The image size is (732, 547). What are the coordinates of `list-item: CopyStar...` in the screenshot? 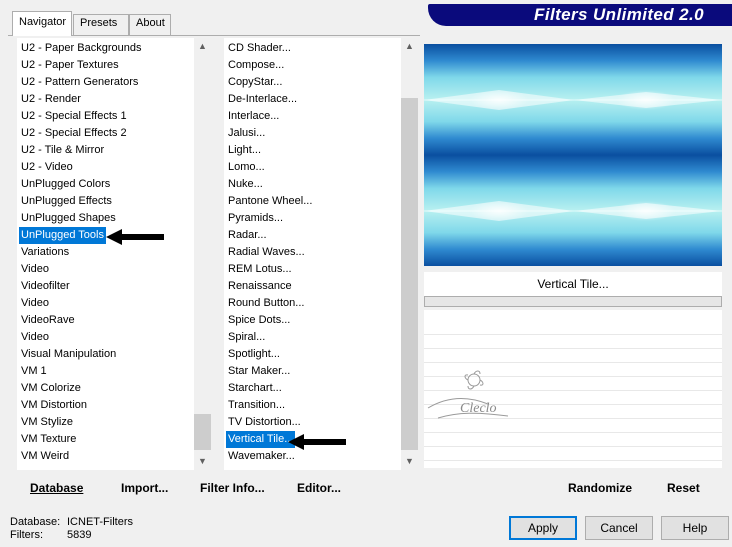 It's located at (269, 82).